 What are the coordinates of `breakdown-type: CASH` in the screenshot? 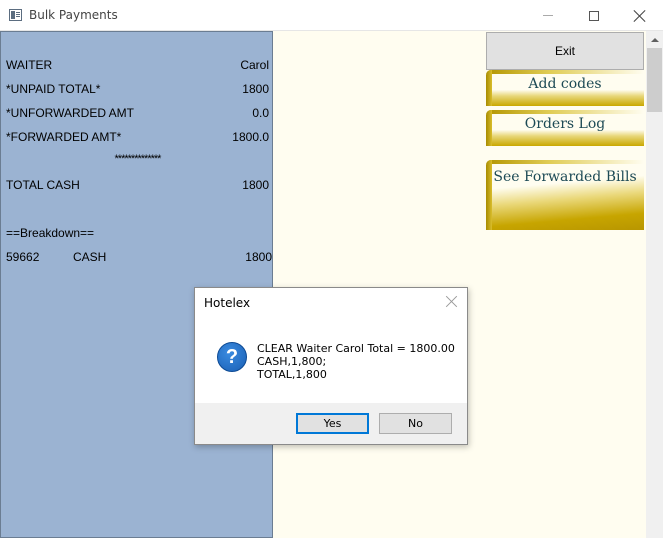 It's located at (90, 257).